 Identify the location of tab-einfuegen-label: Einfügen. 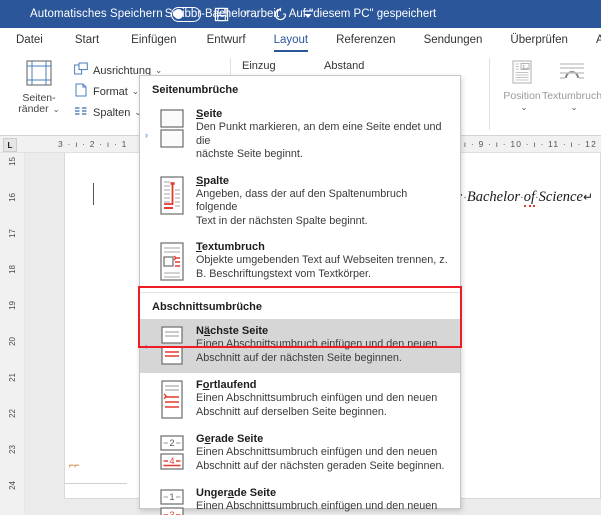
(154, 40).